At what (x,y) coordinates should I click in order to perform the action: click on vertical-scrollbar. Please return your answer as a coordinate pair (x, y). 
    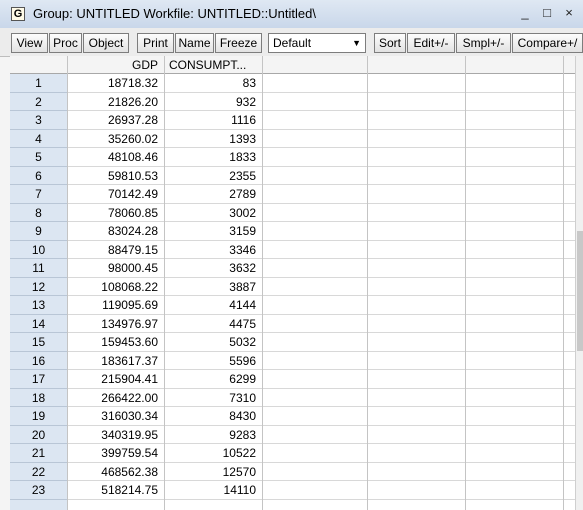
    Looking at the image, I should click on (579, 283).